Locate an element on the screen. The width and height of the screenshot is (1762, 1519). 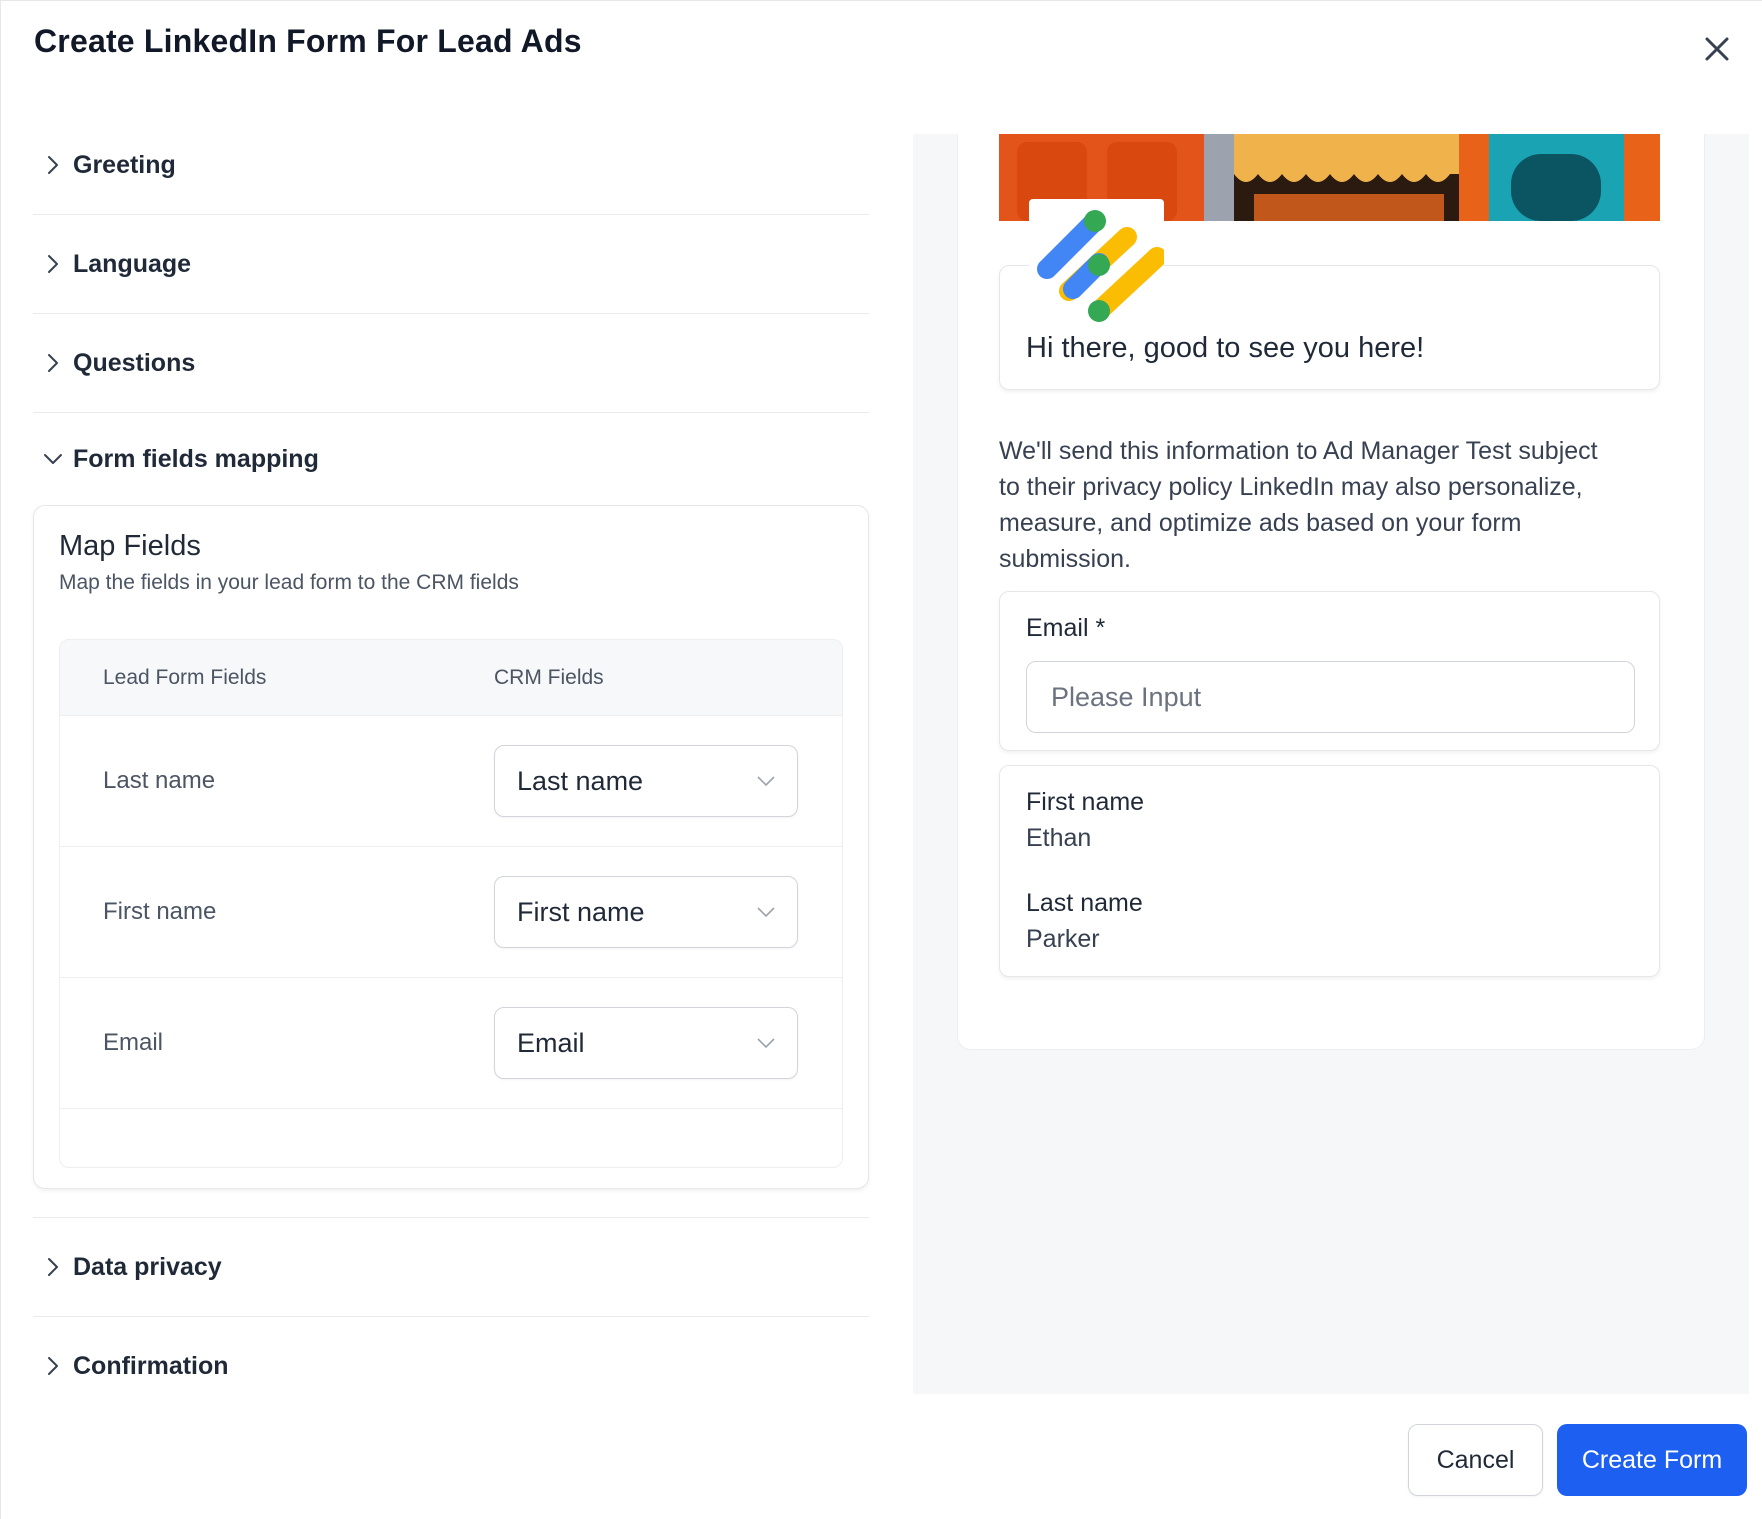
table-header: Lead Form Fields CRM Fields is located at coordinates (451, 678).